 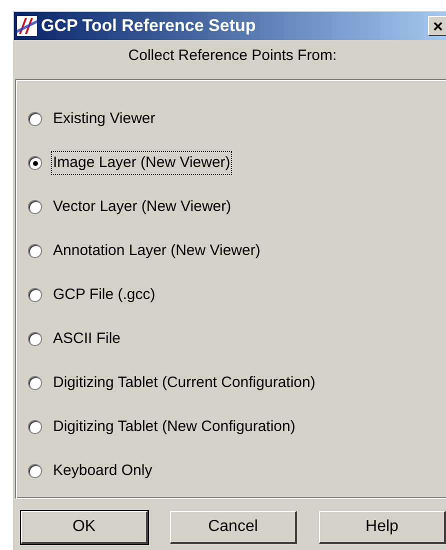 What do you see at coordinates (149, 26) in the screenshot?
I see `window-title: GCP Tool Reference Setup` at bounding box center [149, 26].